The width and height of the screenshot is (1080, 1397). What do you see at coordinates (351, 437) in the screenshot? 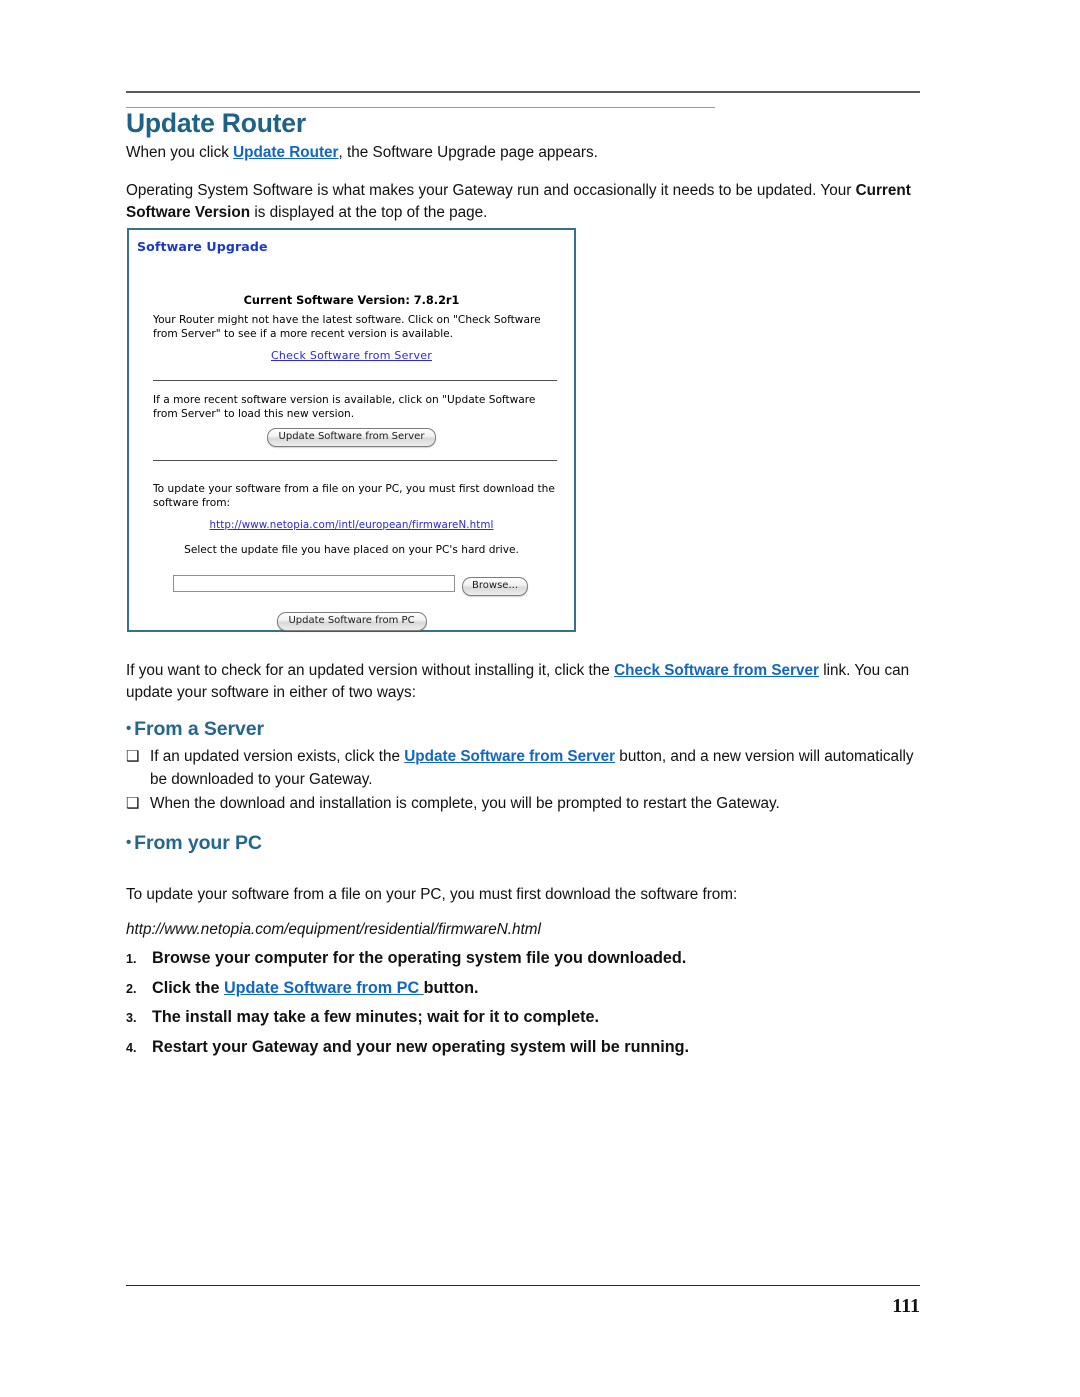
I see `update-software-from-server-button: Update Software from Server` at bounding box center [351, 437].